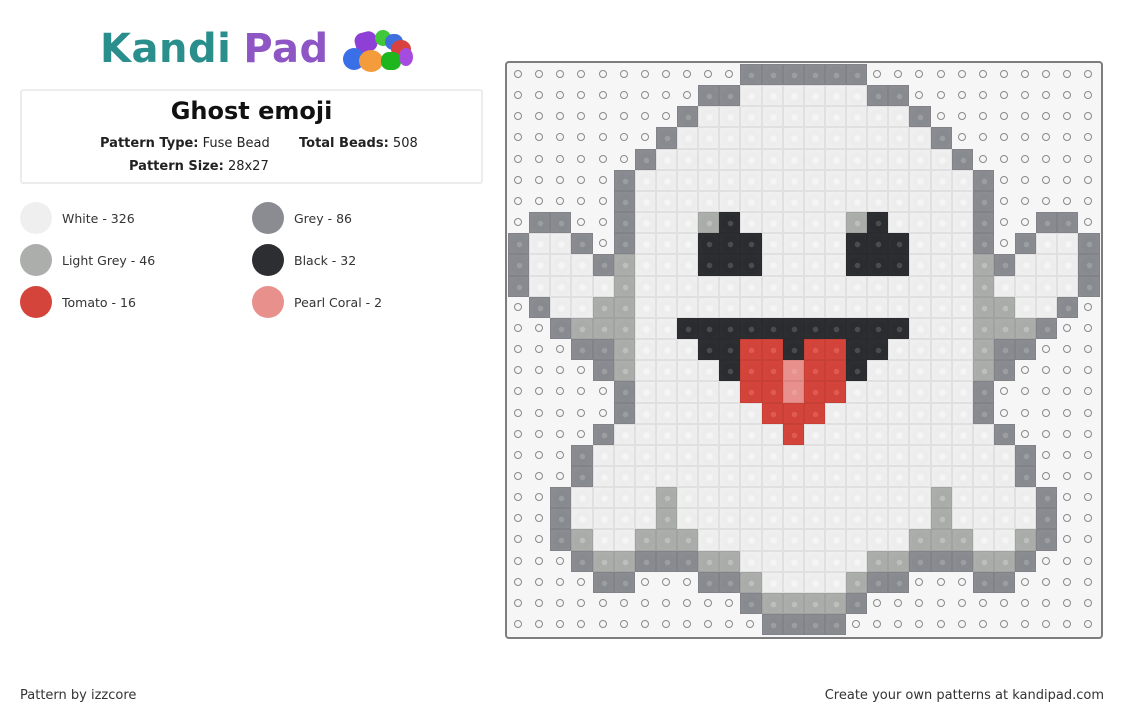 The image size is (1124, 720). Describe the element at coordinates (964, 695) in the screenshot. I see `create-patterns-link: Create your own patterns at kandipad.com` at that location.